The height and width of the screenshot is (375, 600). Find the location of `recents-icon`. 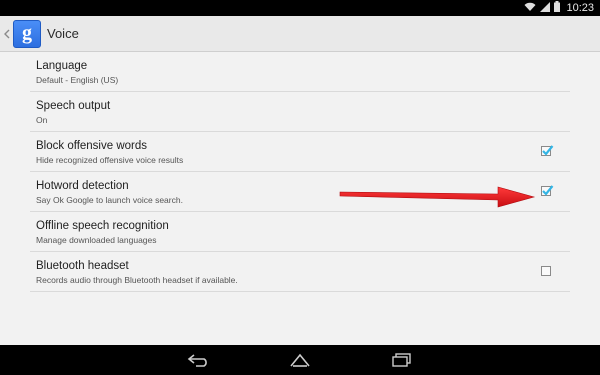

recents-icon is located at coordinates (402, 360).